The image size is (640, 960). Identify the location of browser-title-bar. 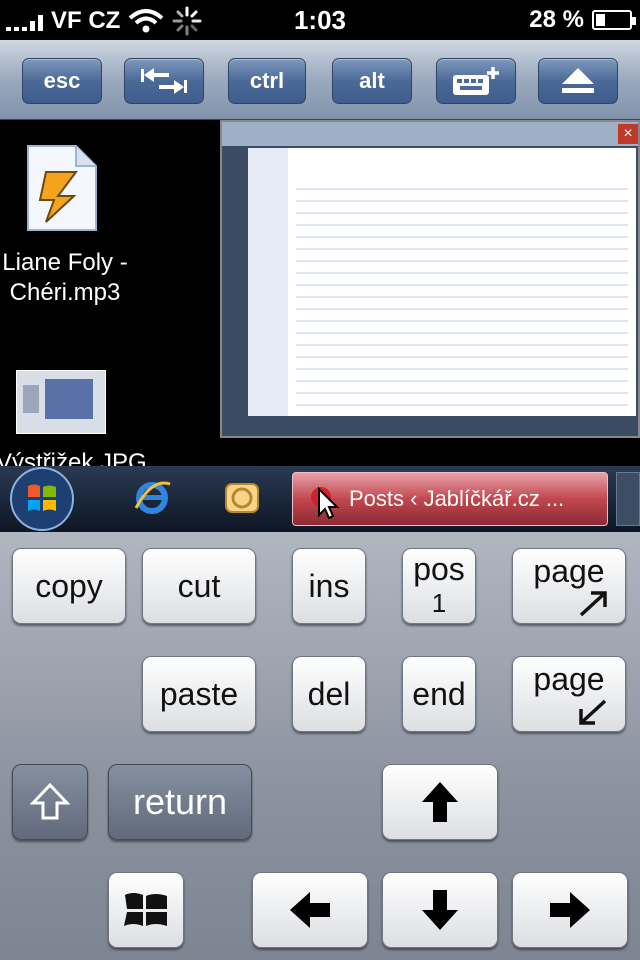
(430, 134).